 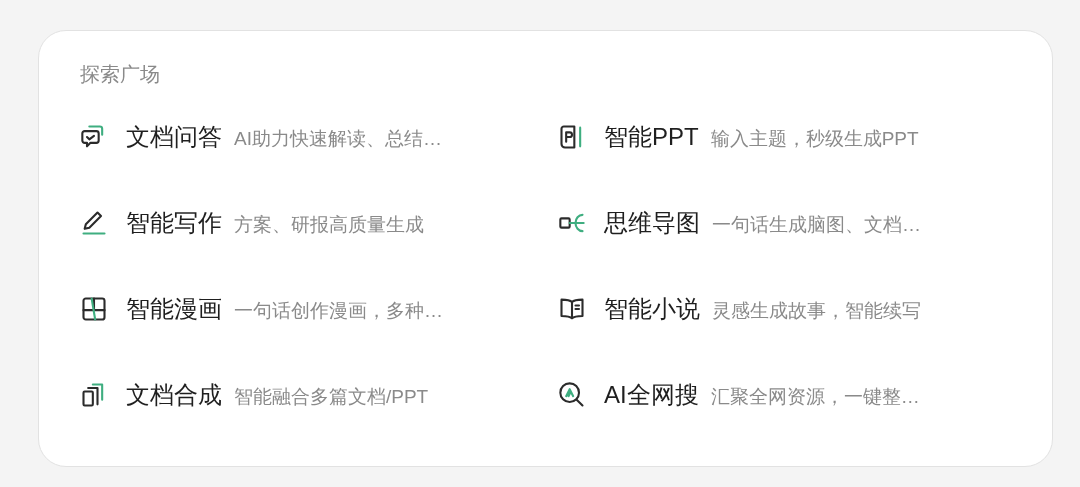 What do you see at coordinates (652, 223) in the screenshot?
I see `feature-title: 思维导图` at bounding box center [652, 223].